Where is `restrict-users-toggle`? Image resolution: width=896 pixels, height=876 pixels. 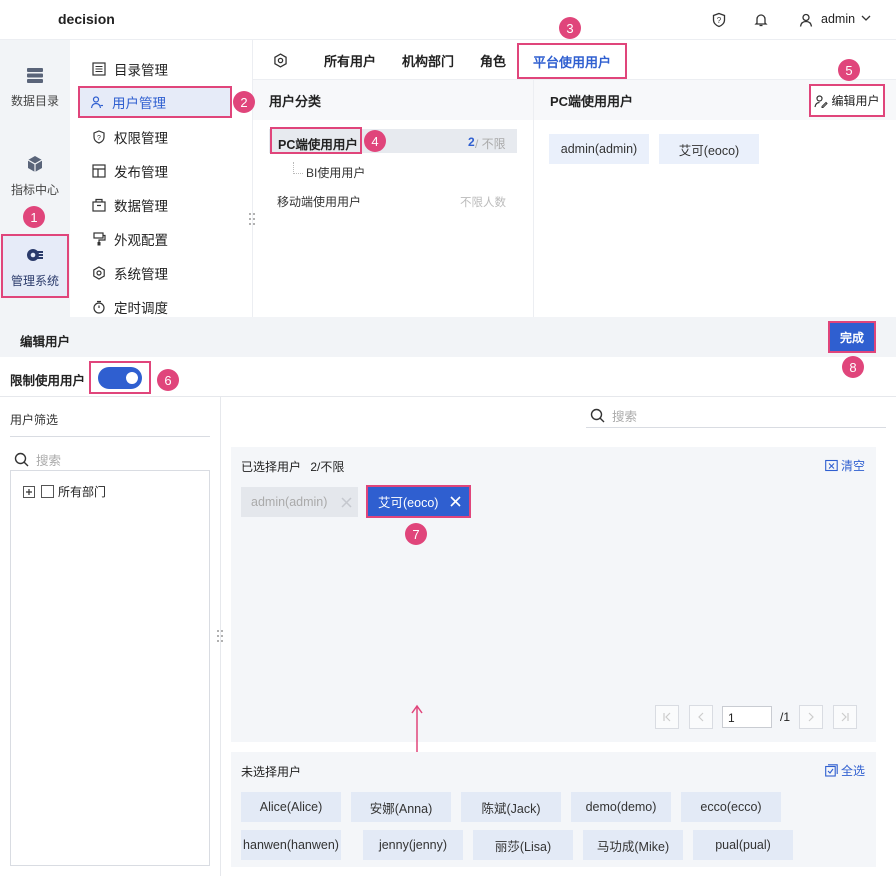
restrict-users-toggle is located at coordinates (120, 377).